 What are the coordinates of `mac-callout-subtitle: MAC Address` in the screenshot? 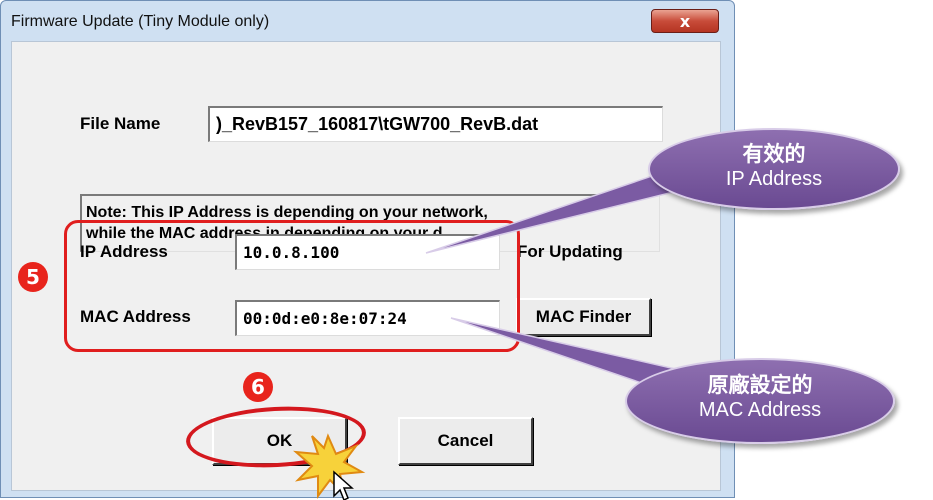 It's located at (760, 410).